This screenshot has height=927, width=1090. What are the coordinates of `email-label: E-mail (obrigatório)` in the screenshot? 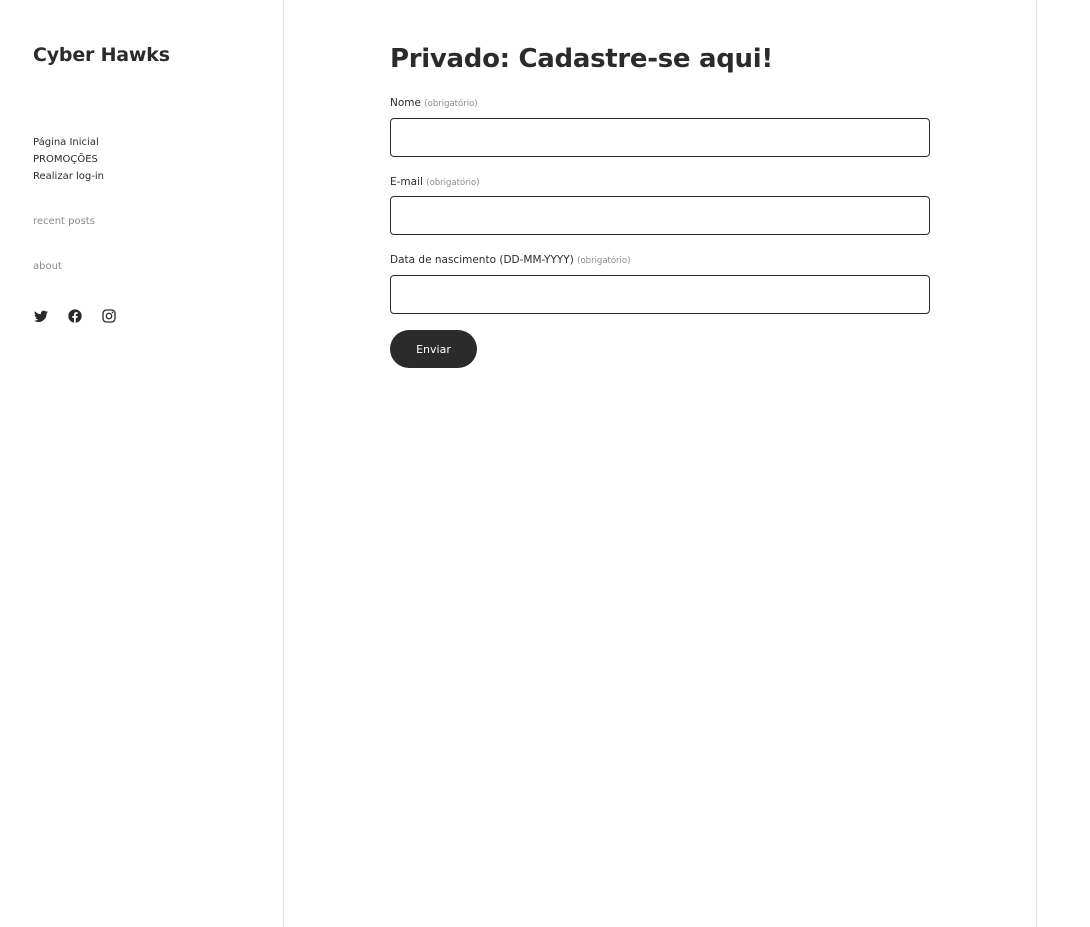 It's located at (435, 182).